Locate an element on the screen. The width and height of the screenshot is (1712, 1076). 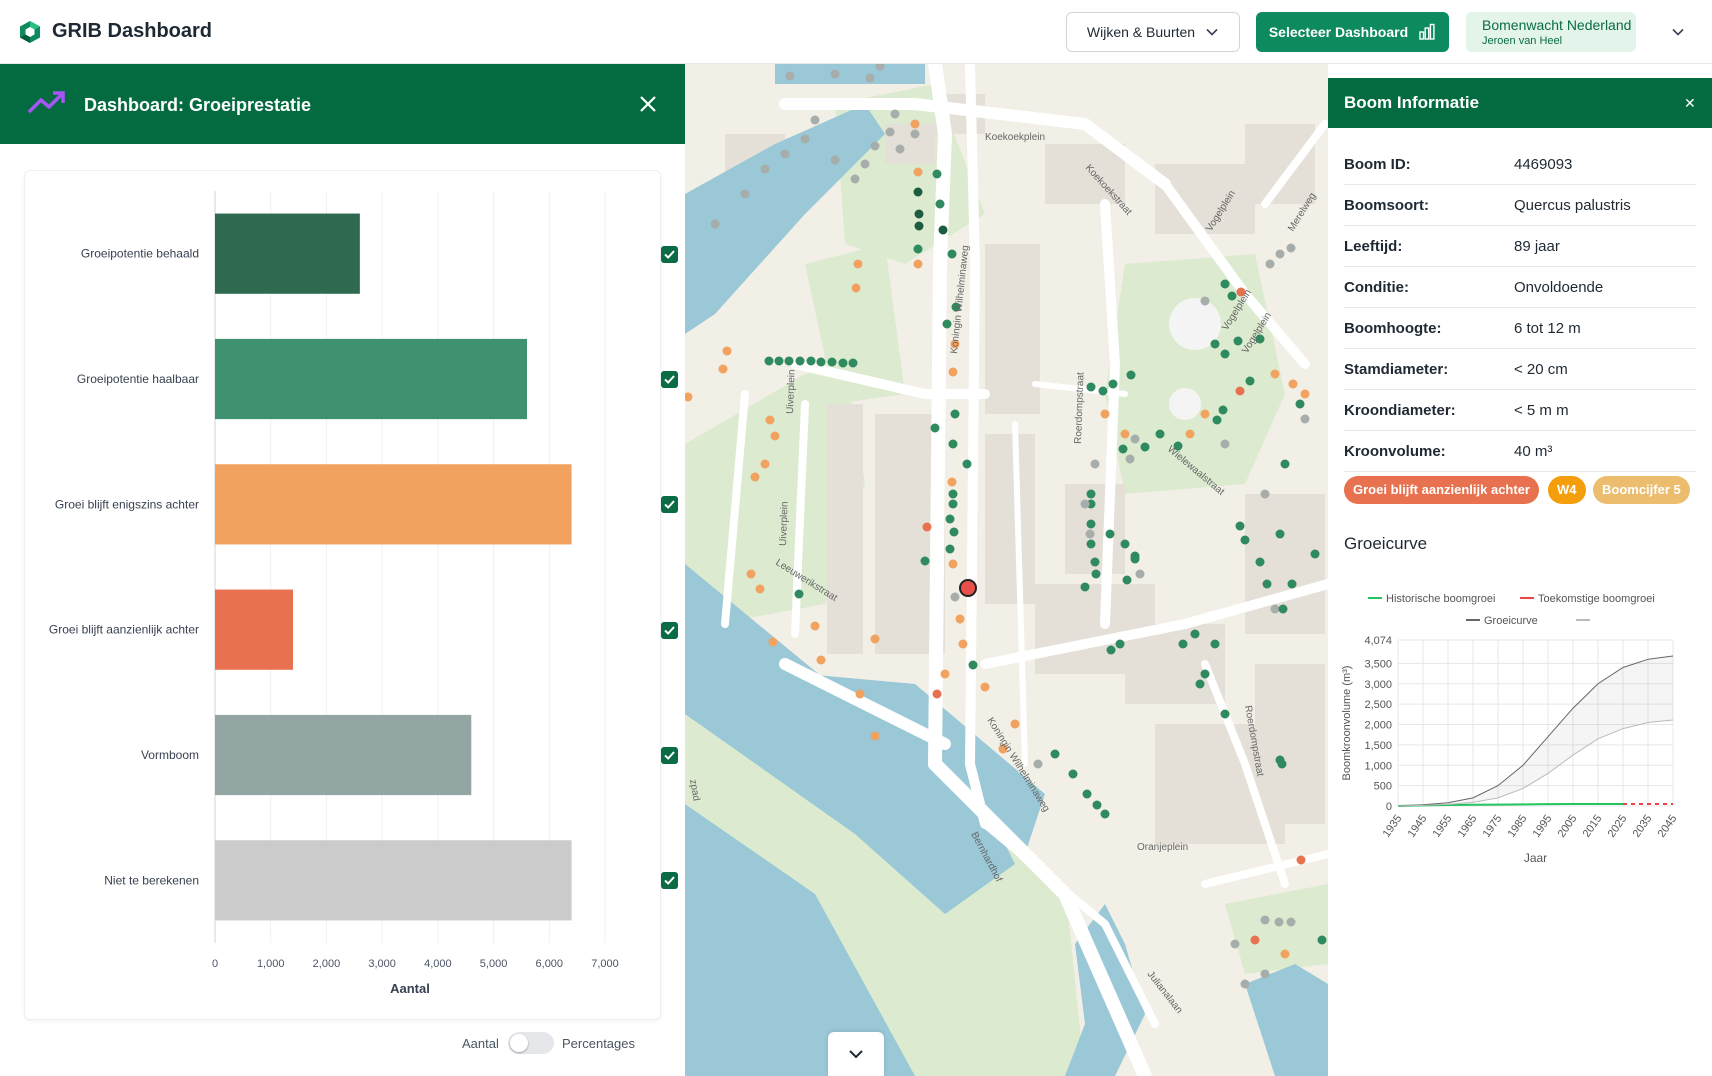
map-collapse-button is located at coordinates (856, 1054).